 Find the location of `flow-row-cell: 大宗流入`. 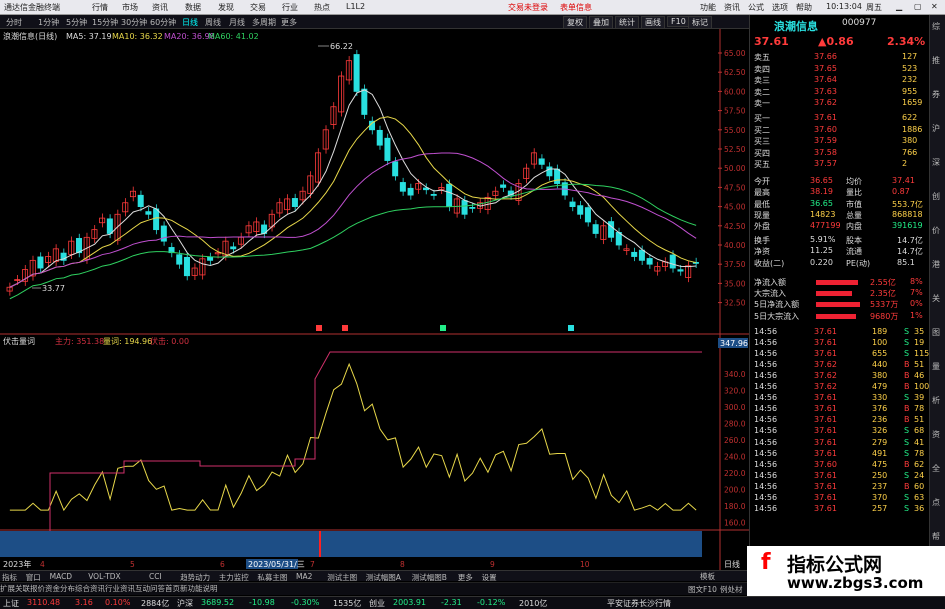

flow-row-cell: 大宗流入 is located at coordinates (770, 294).